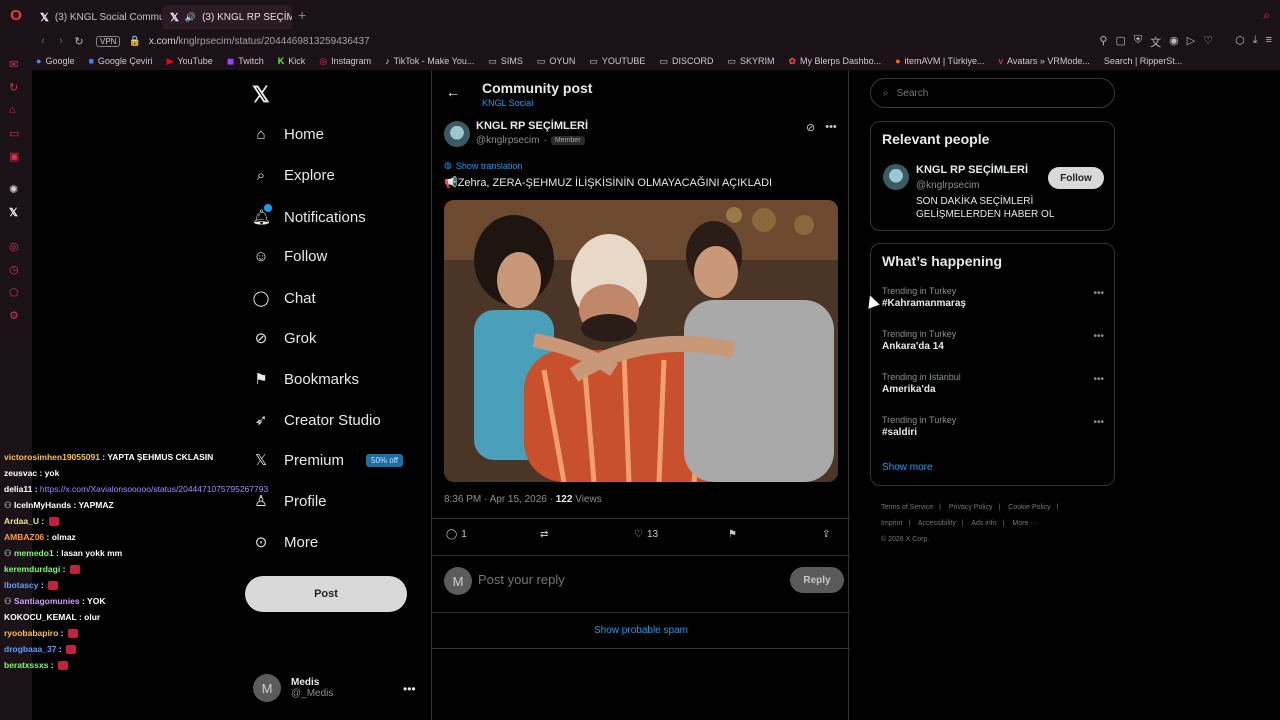 This screenshot has width=1280, height=720. Describe the element at coordinates (227, 17) in the screenshot. I see `tab-kngl-rp-secimleri: 𝕏 🔊 (3) KNGL RP SEÇİMLERİ` at that location.